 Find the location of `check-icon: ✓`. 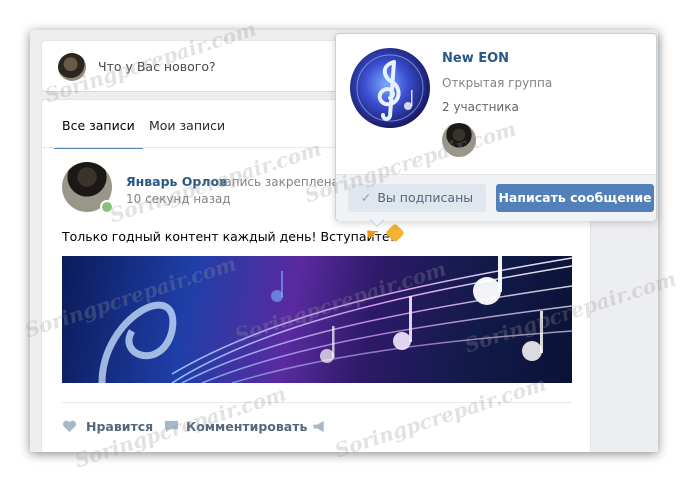

check-icon: ✓ is located at coordinates (366, 197).